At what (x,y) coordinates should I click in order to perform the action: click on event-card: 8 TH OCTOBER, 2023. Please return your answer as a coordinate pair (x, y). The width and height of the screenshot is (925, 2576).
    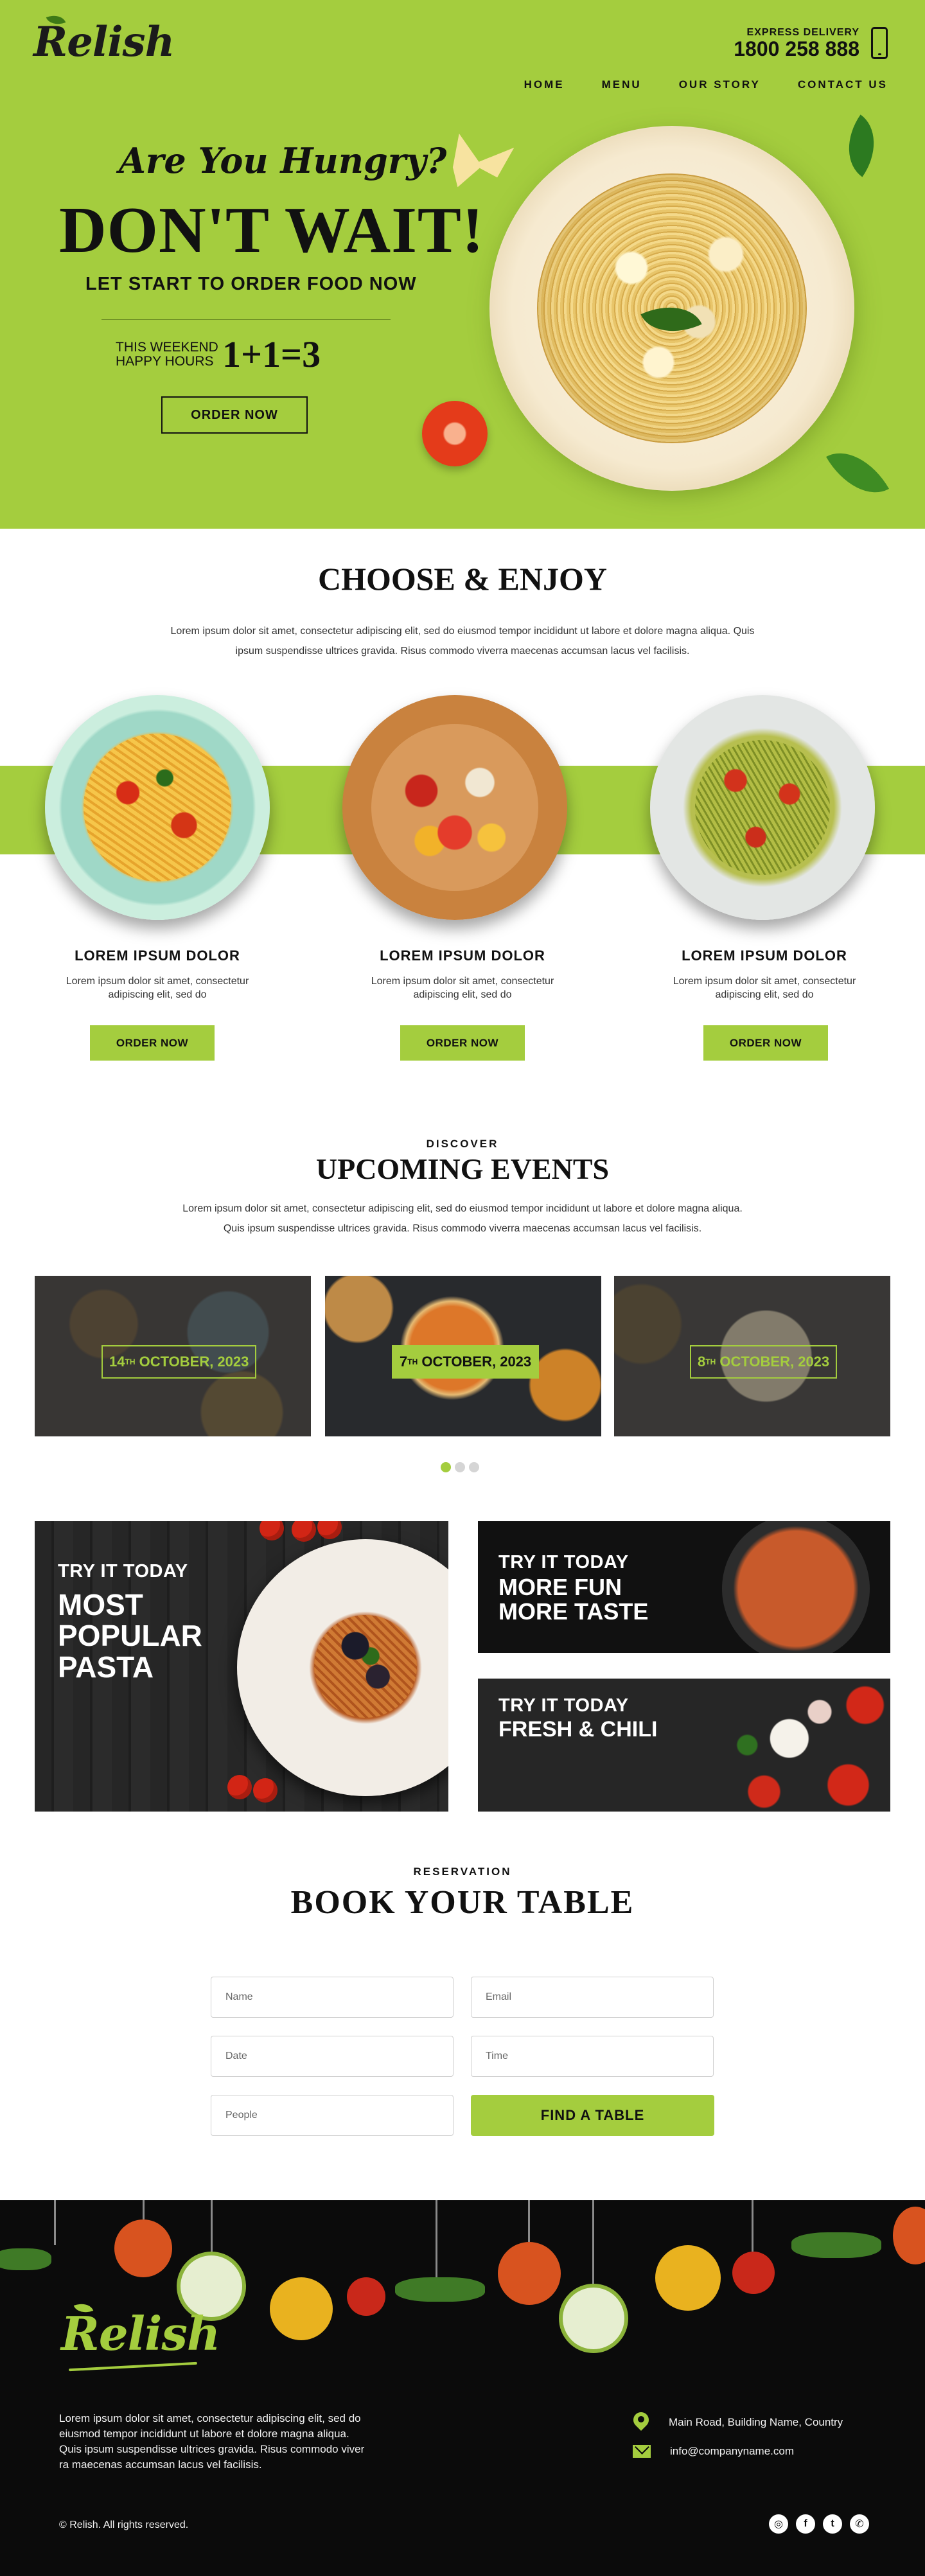
    Looking at the image, I should click on (752, 1356).